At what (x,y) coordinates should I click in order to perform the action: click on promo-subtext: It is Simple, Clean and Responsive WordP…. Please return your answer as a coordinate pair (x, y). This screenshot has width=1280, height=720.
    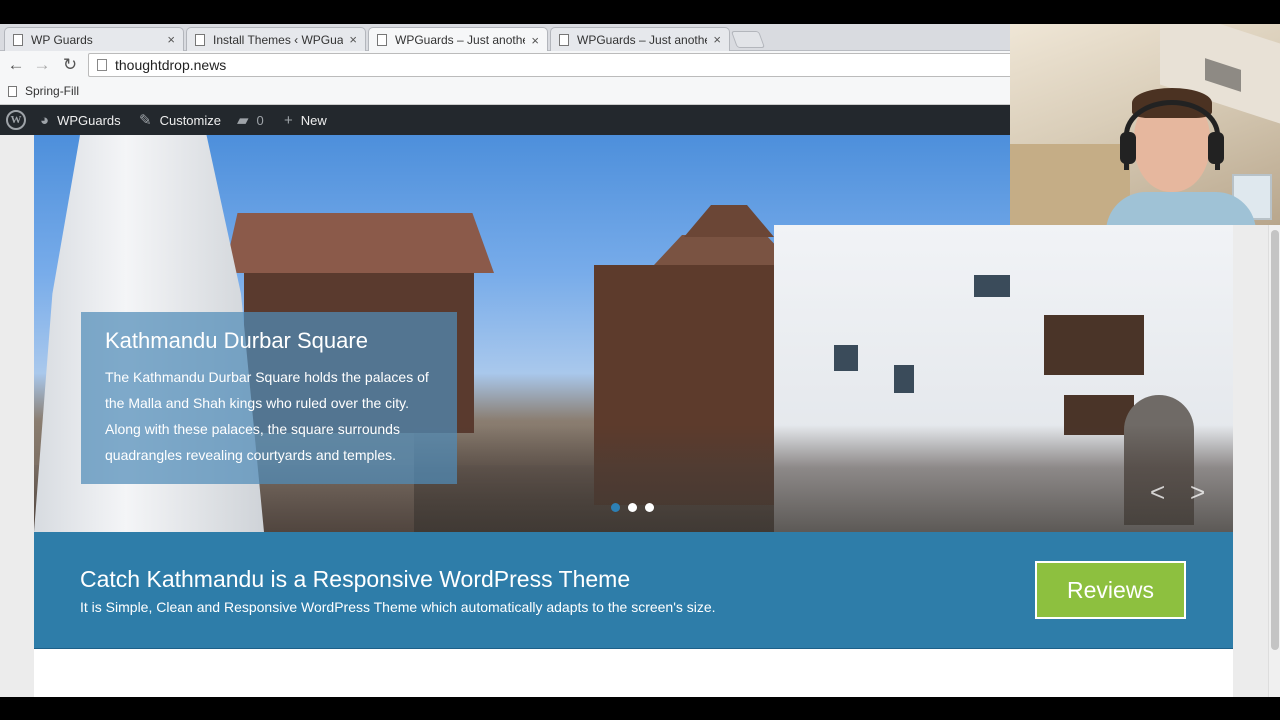
    Looking at the image, I should click on (398, 607).